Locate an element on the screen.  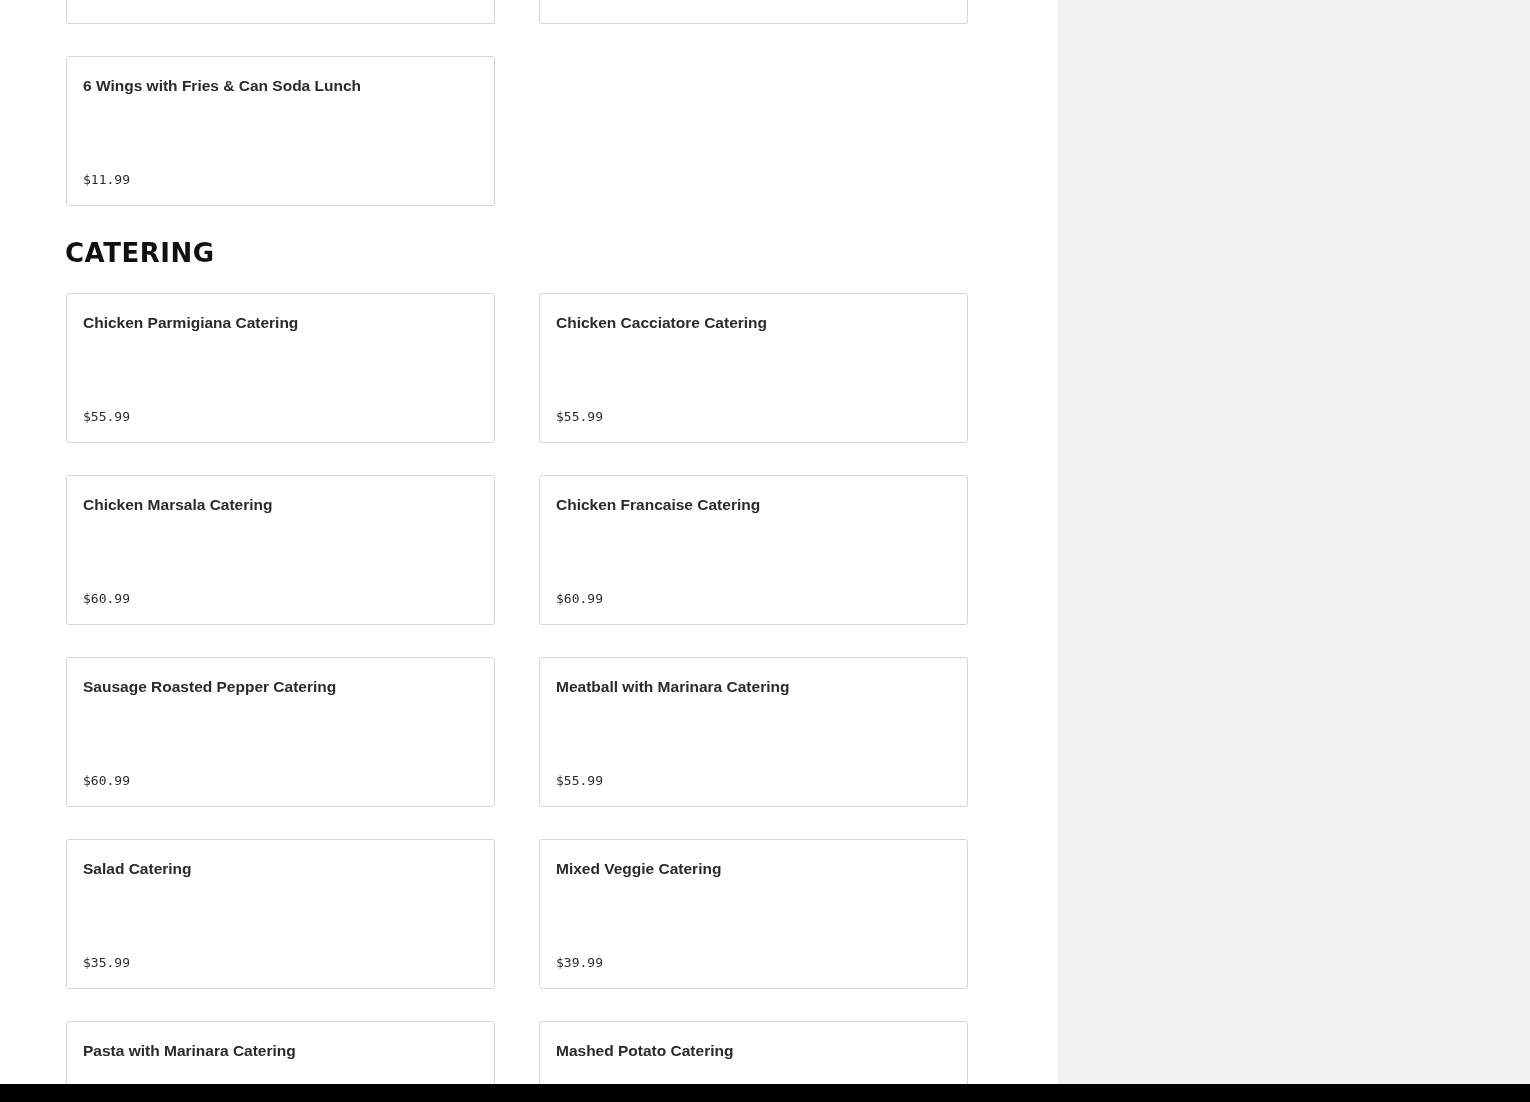
menu-card: Pasta with Marinara Catering is located at coordinates (280, 1052).